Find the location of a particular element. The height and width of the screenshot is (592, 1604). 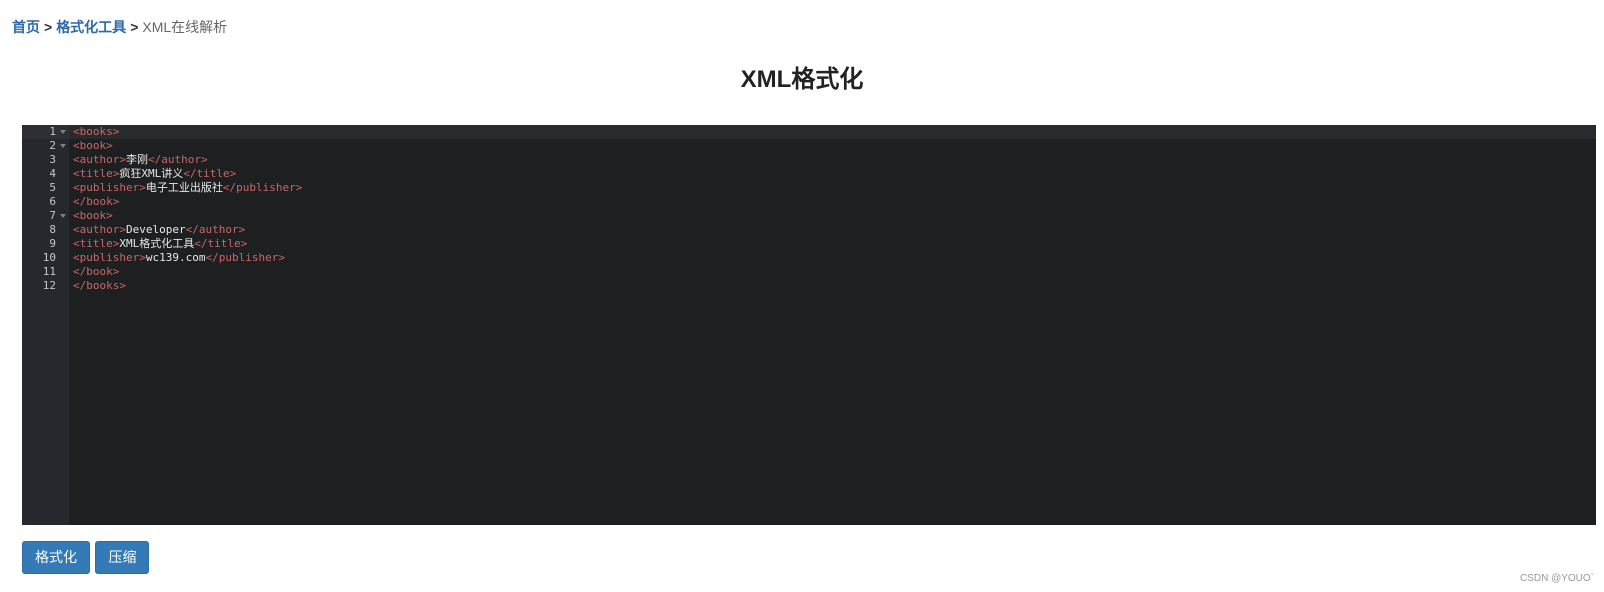

editor-line: 7 <book> is located at coordinates (809, 216).